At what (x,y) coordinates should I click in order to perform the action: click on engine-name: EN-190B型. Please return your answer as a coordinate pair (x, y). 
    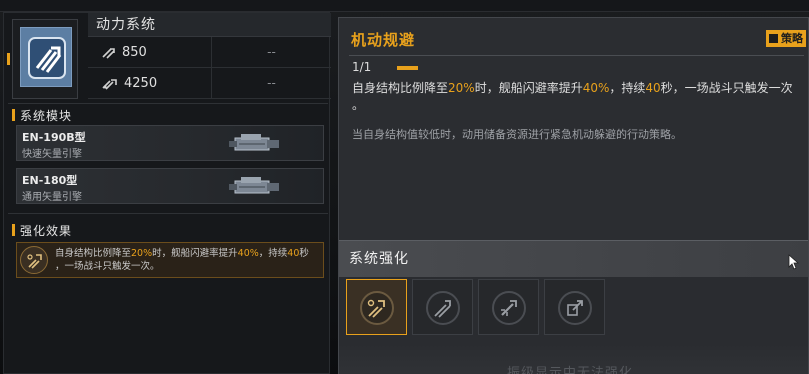
    Looking at the image, I should click on (54, 137).